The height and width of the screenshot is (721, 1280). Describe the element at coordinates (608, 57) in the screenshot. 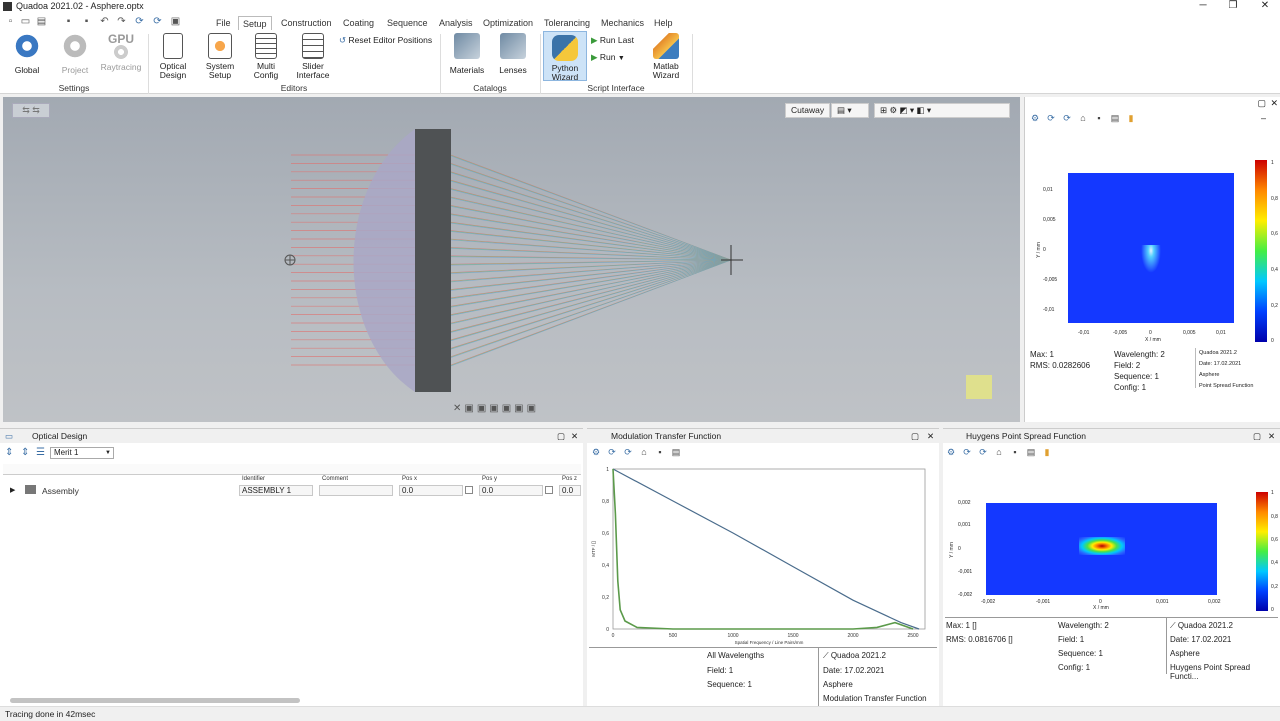

I see `run-button: ▶ Run ▼` at that location.